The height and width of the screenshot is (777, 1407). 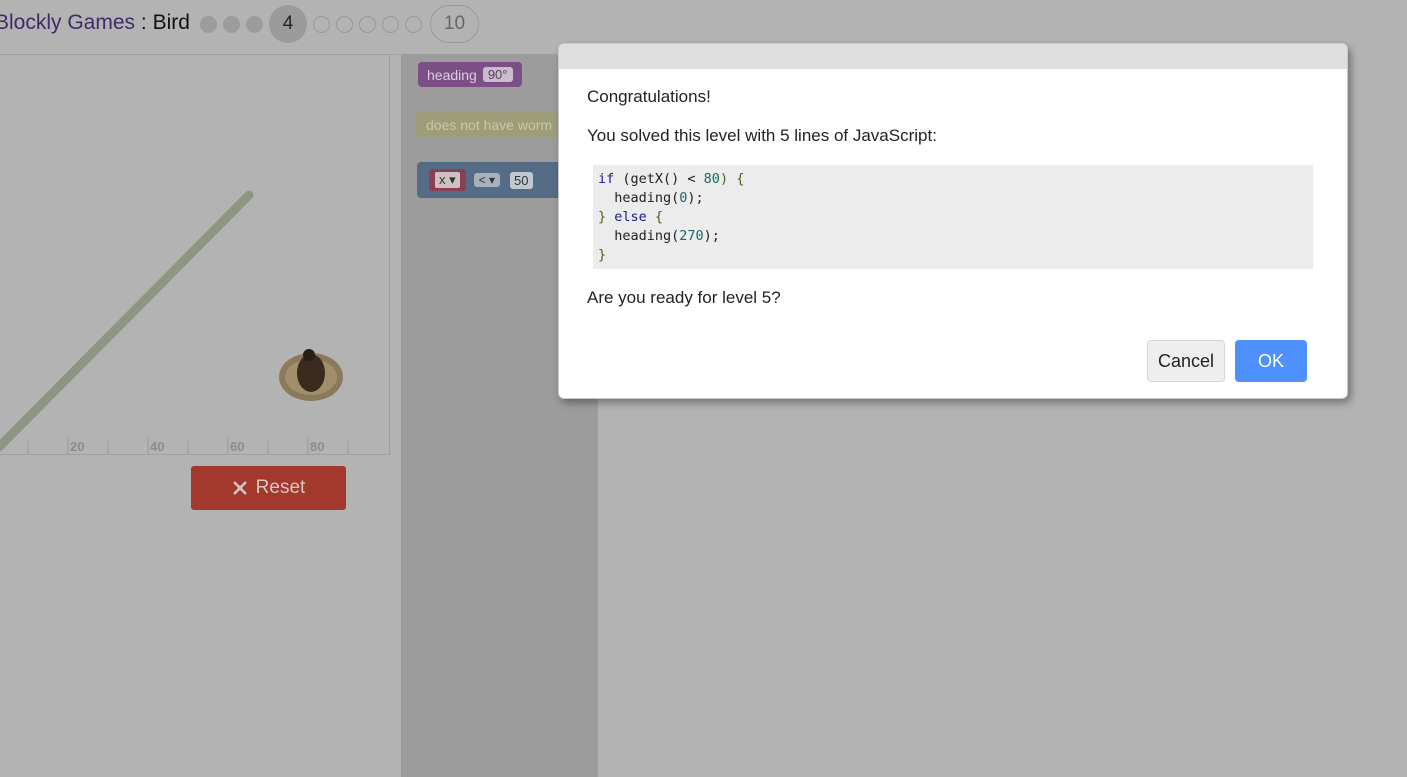 What do you see at coordinates (655, 217) in the screenshot?
I see `code-l3-end: {` at bounding box center [655, 217].